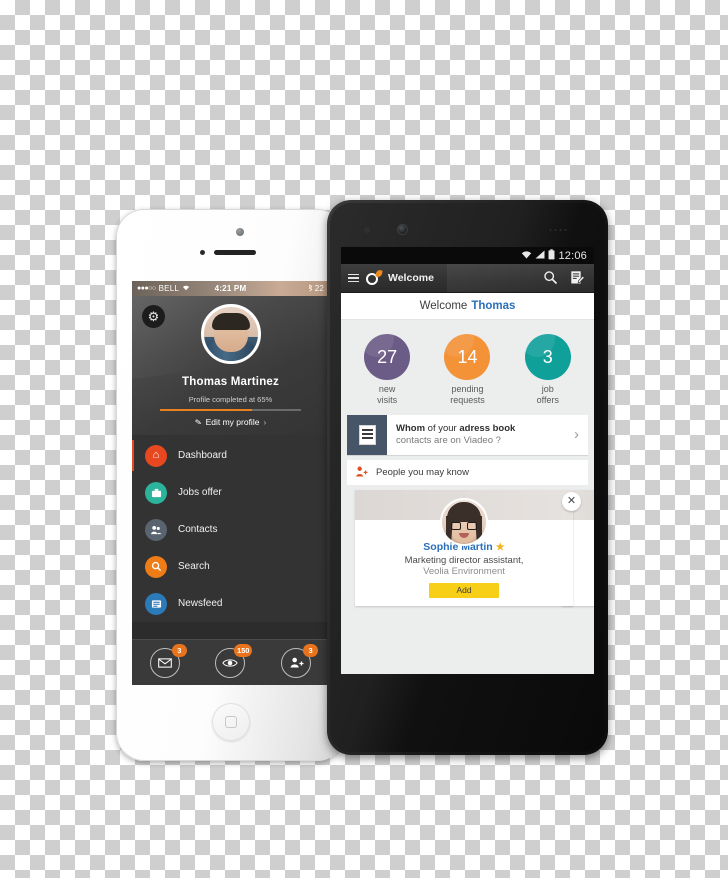  What do you see at coordinates (202, 455) in the screenshot?
I see `sidebar-item-label: Dashboard` at bounding box center [202, 455].